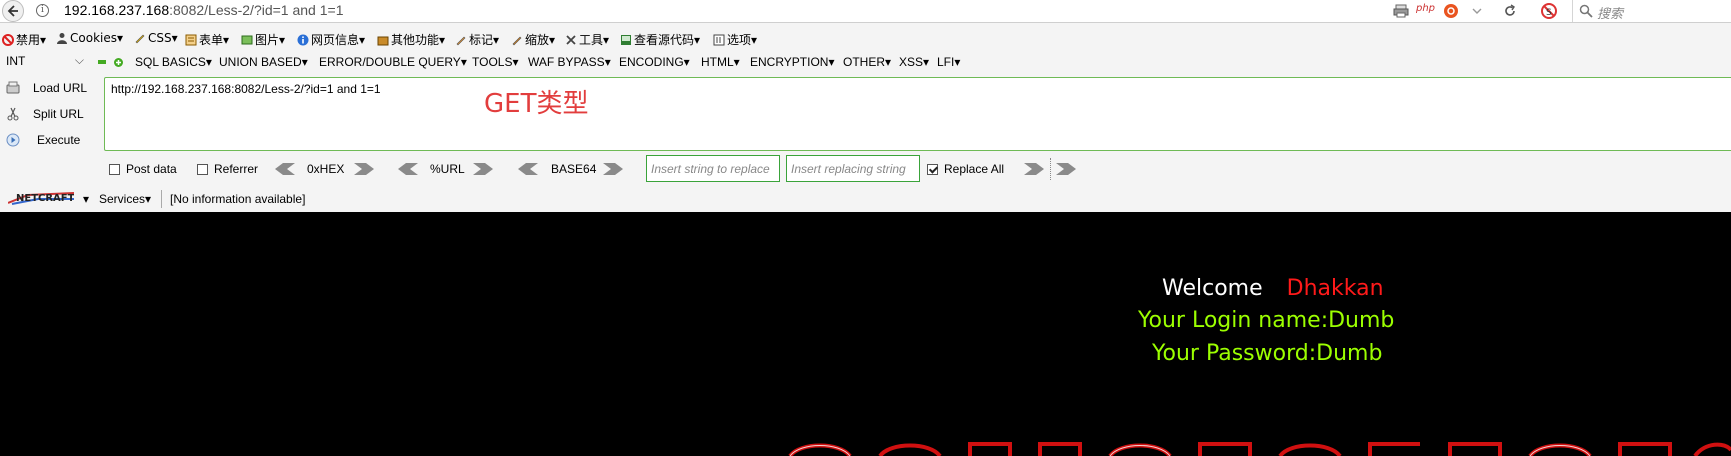 The width and height of the screenshot is (1731, 456). Describe the element at coordinates (303, 40) in the screenshot. I see `info-icon` at that location.